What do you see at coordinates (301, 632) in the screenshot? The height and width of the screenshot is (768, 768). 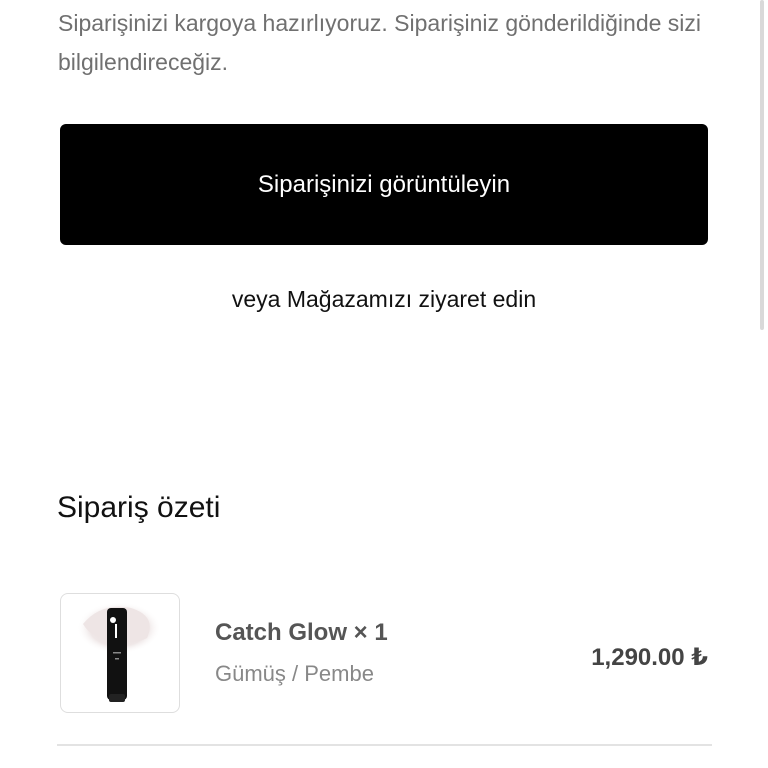 I see `product-name: Catch Glow × 1` at bounding box center [301, 632].